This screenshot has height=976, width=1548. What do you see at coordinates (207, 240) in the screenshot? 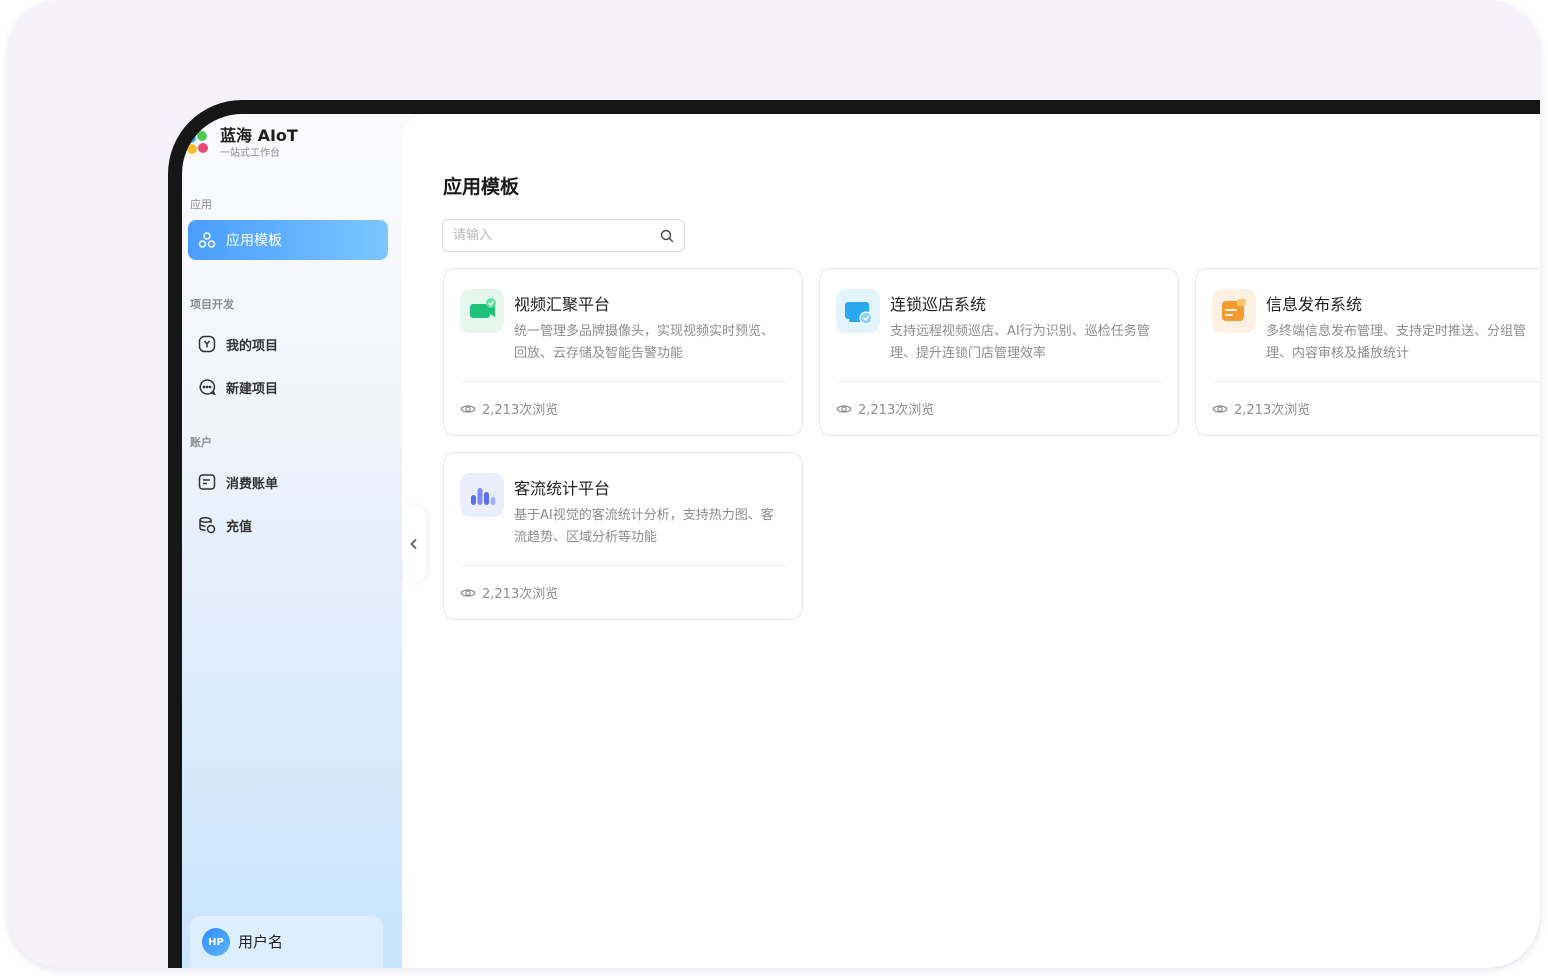
I see `apps-cluster-icon` at bounding box center [207, 240].